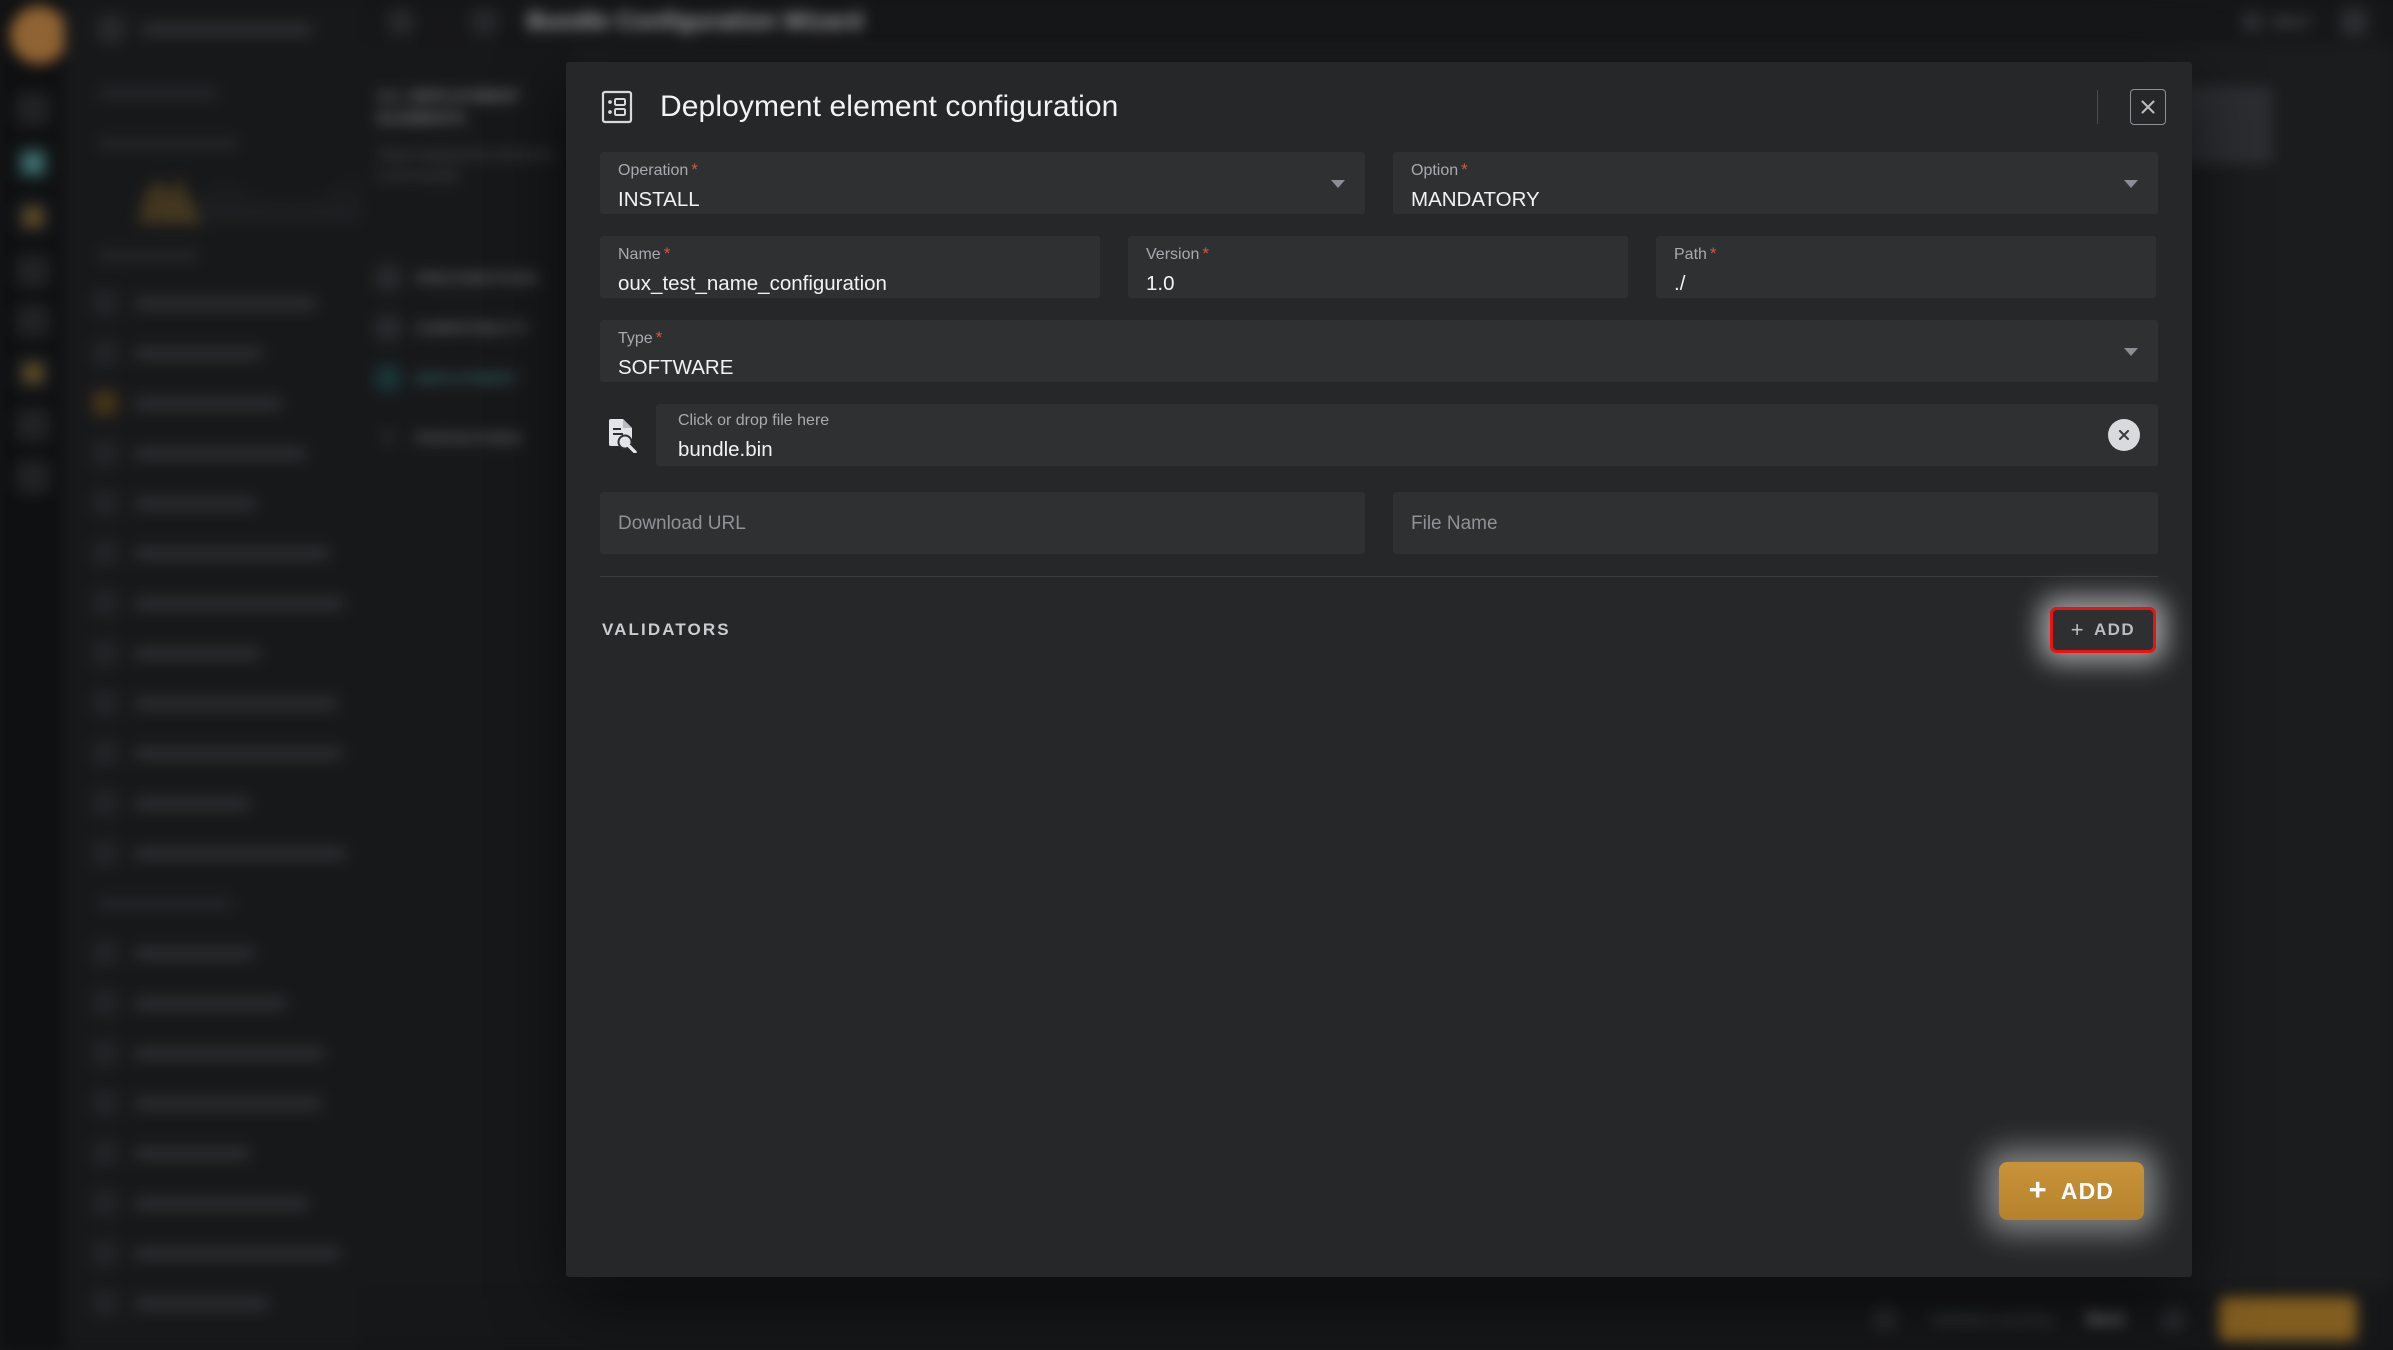  What do you see at coordinates (1379, 523) in the screenshot?
I see `form-row-url-filename: Download URL File Name` at bounding box center [1379, 523].